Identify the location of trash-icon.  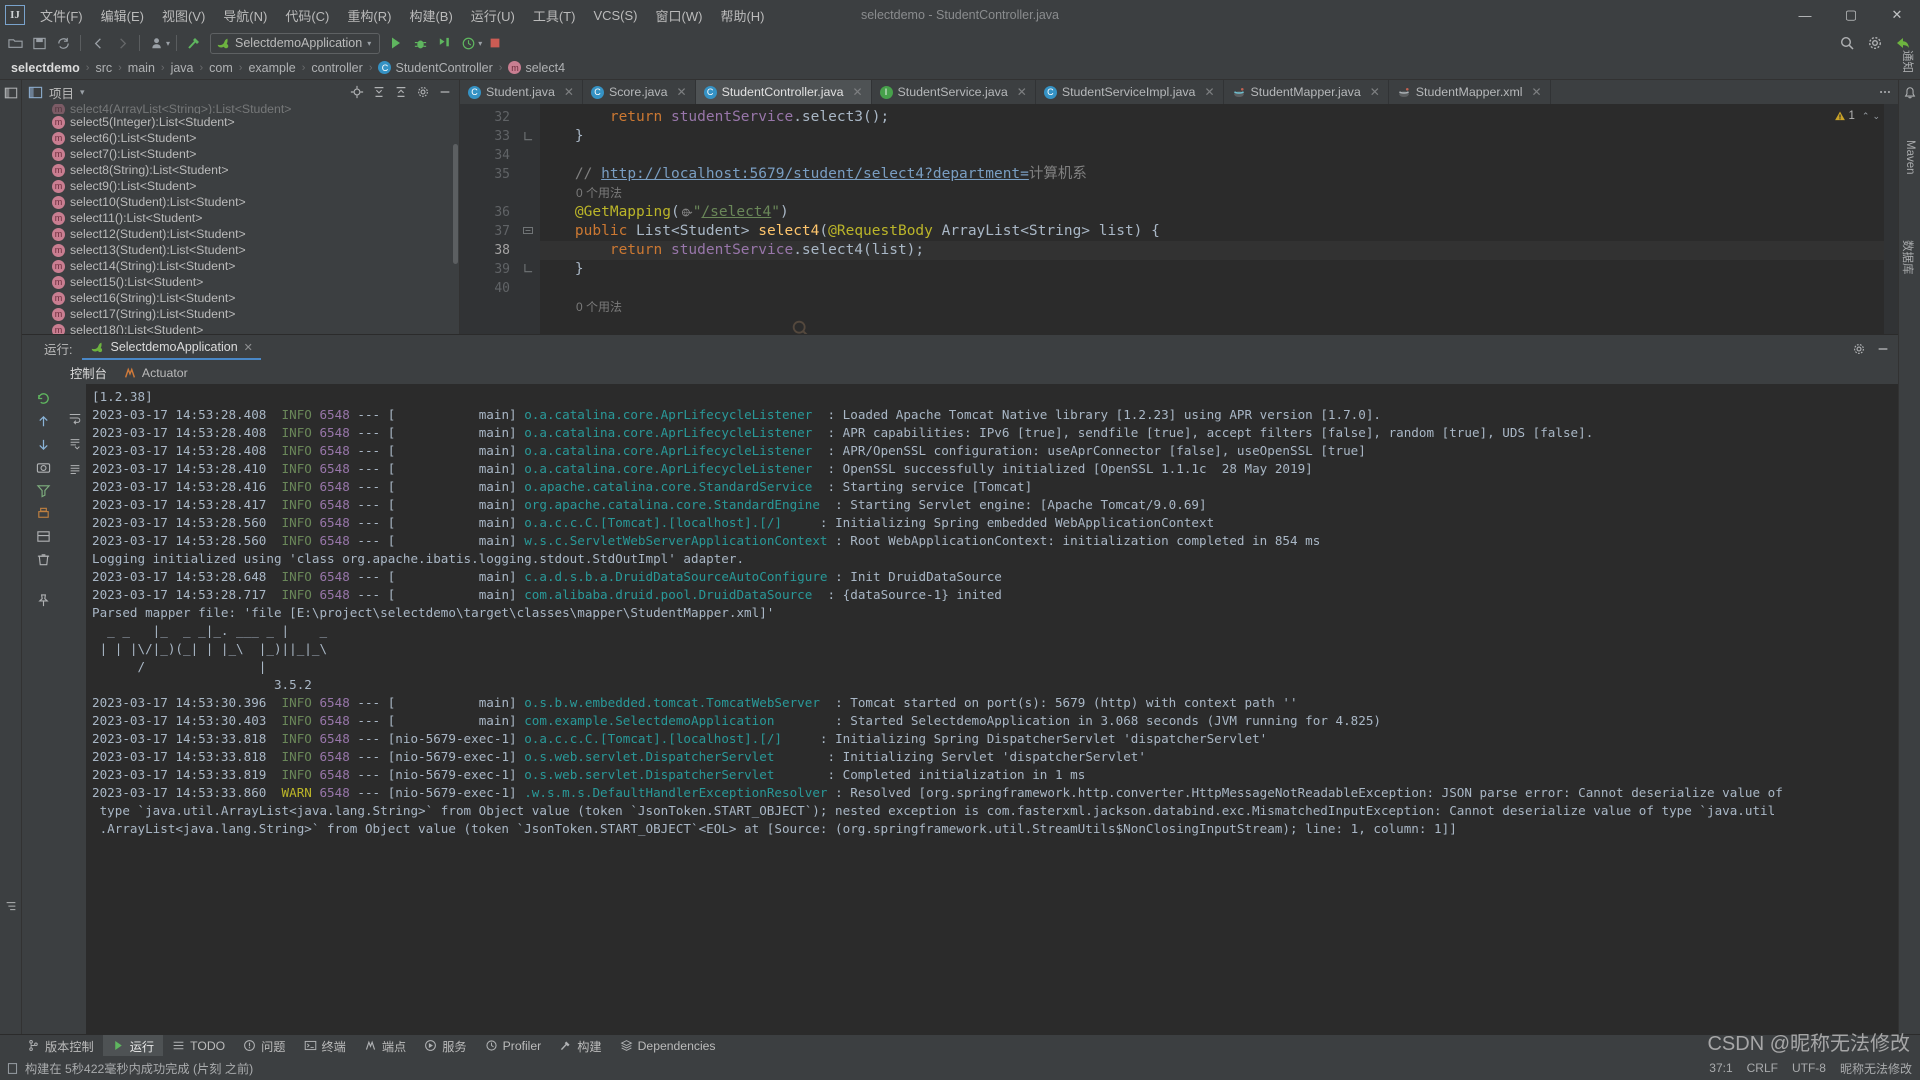
(43, 559).